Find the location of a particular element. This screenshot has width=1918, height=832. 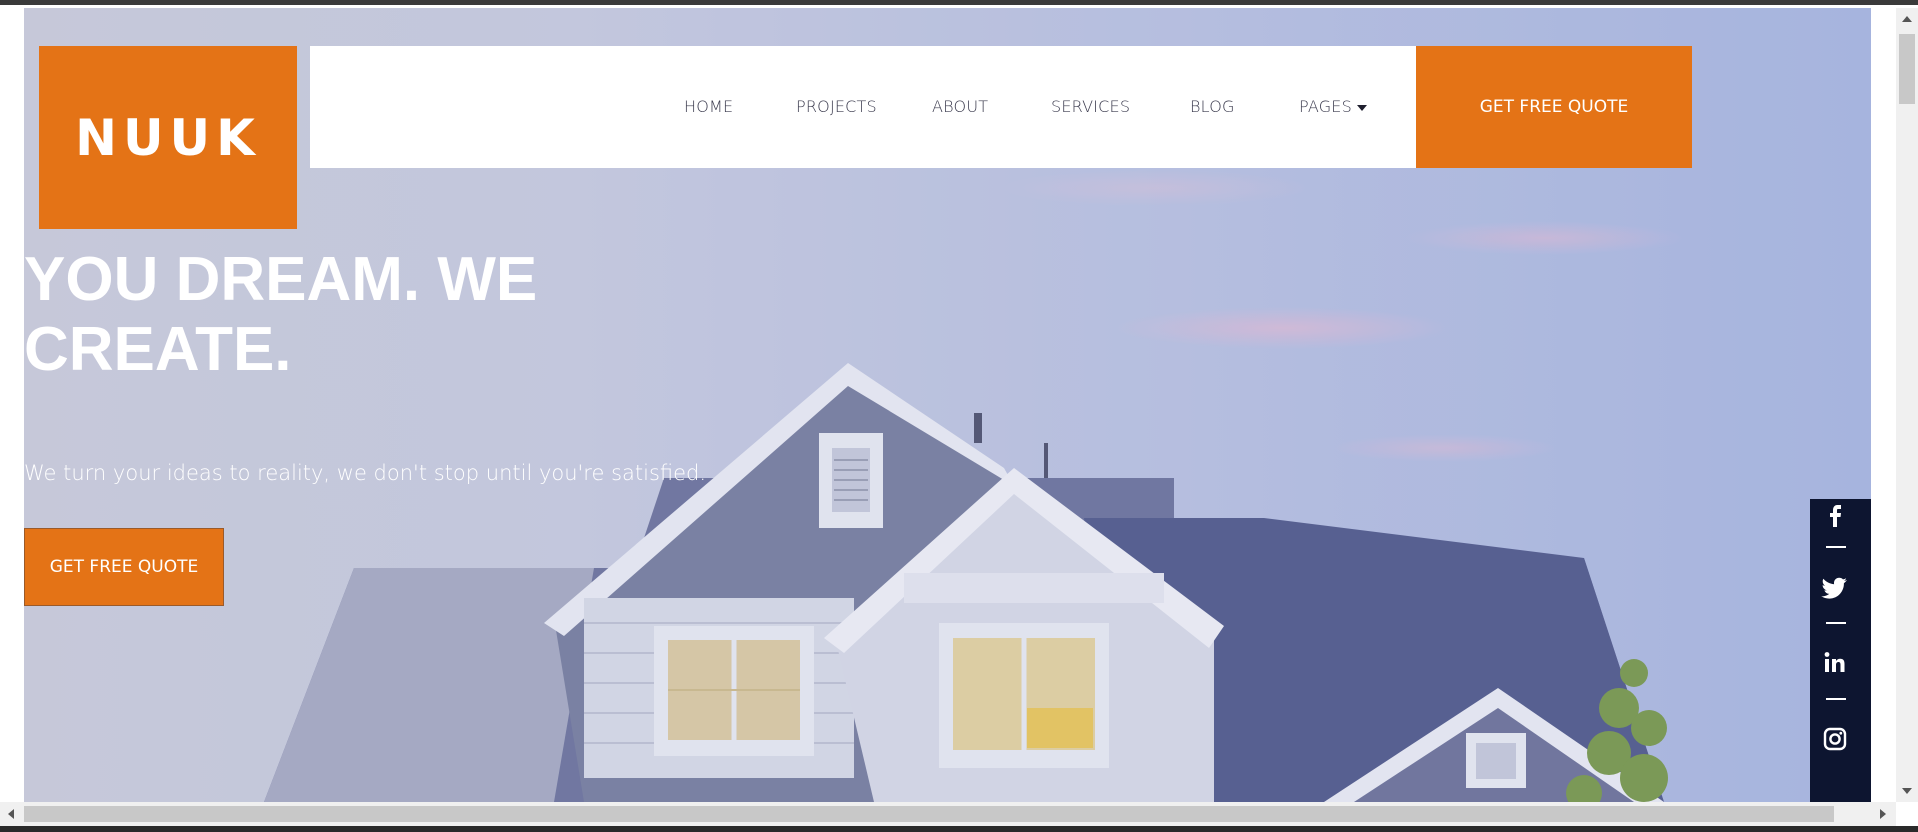

main-navigation: HOME PROJECTS ABOUT SERVICES BLOG PAGES is located at coordinates (863, 107).